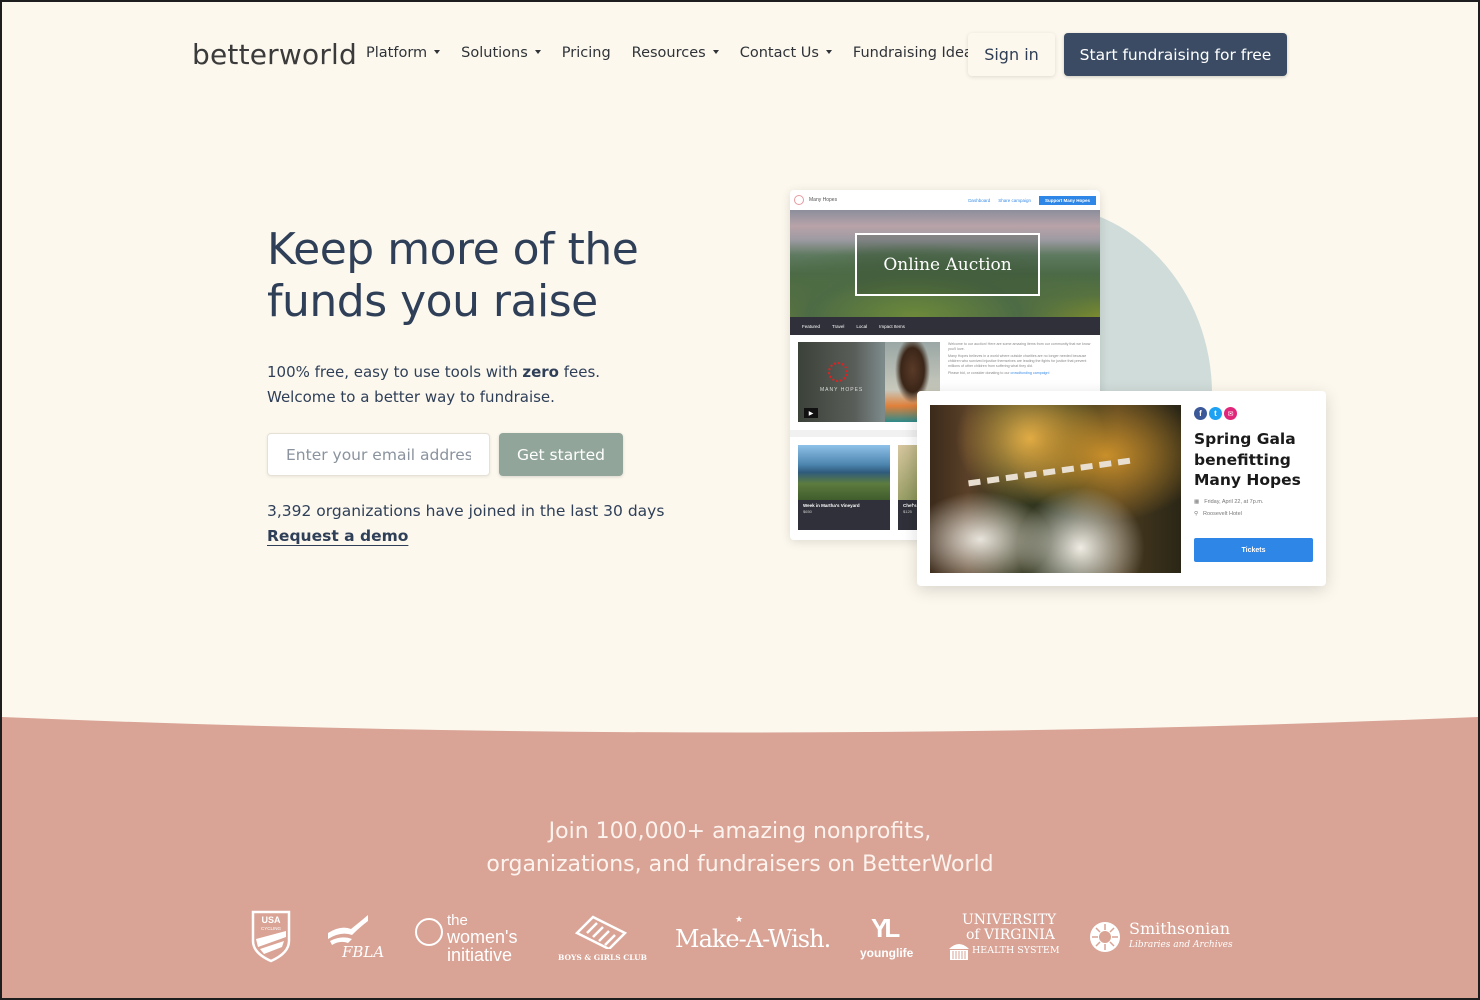 This screenshot has height=1000, width=1480. Describe the element at coordinates (363, 952) in the screenshot. I see `fbla-text: FBLA` at that location.